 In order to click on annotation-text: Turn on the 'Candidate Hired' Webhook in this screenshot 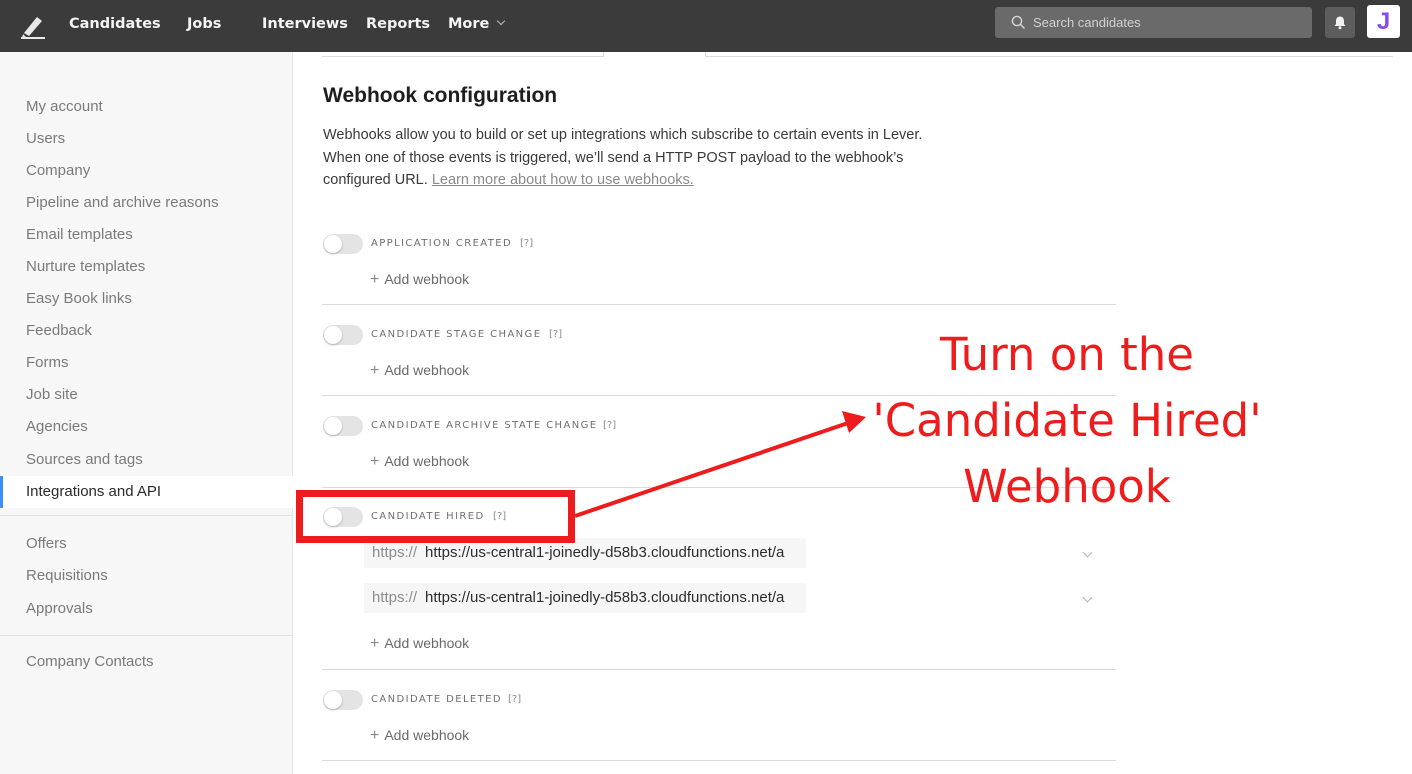, I will do `click(1067, 421)`.